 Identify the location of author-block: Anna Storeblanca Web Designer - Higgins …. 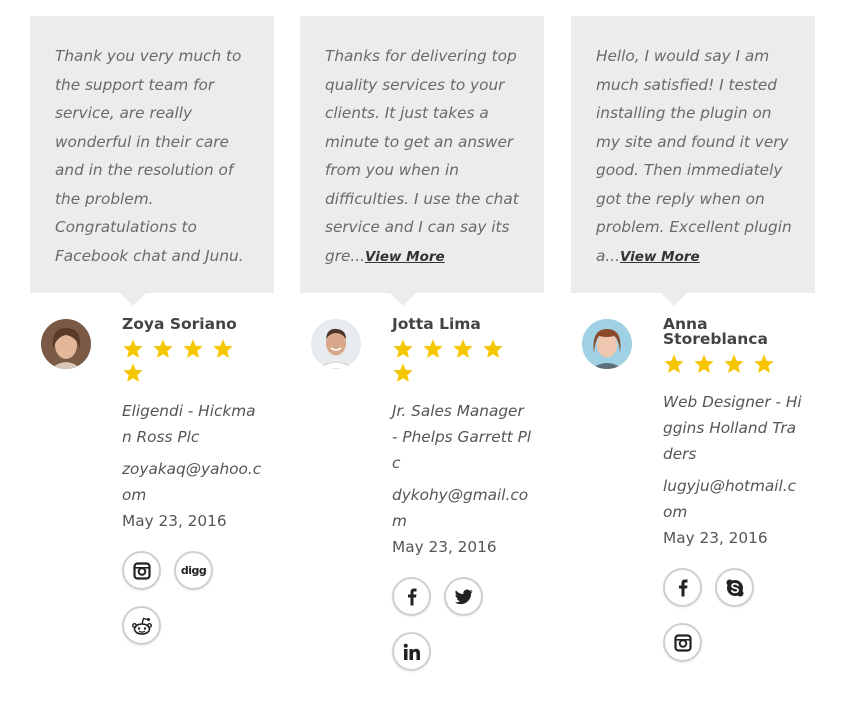
(693, 496).